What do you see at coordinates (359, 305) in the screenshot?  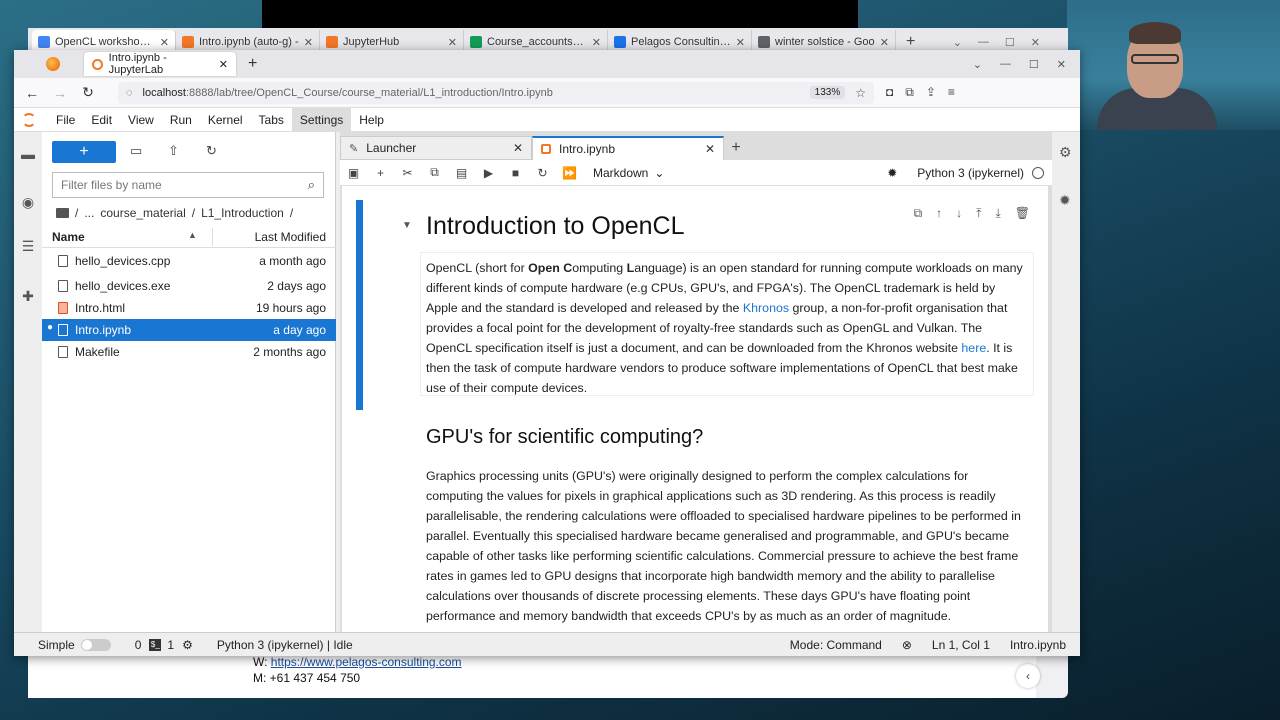 I see `active-cell-bar` at bounding box center [359, 305].